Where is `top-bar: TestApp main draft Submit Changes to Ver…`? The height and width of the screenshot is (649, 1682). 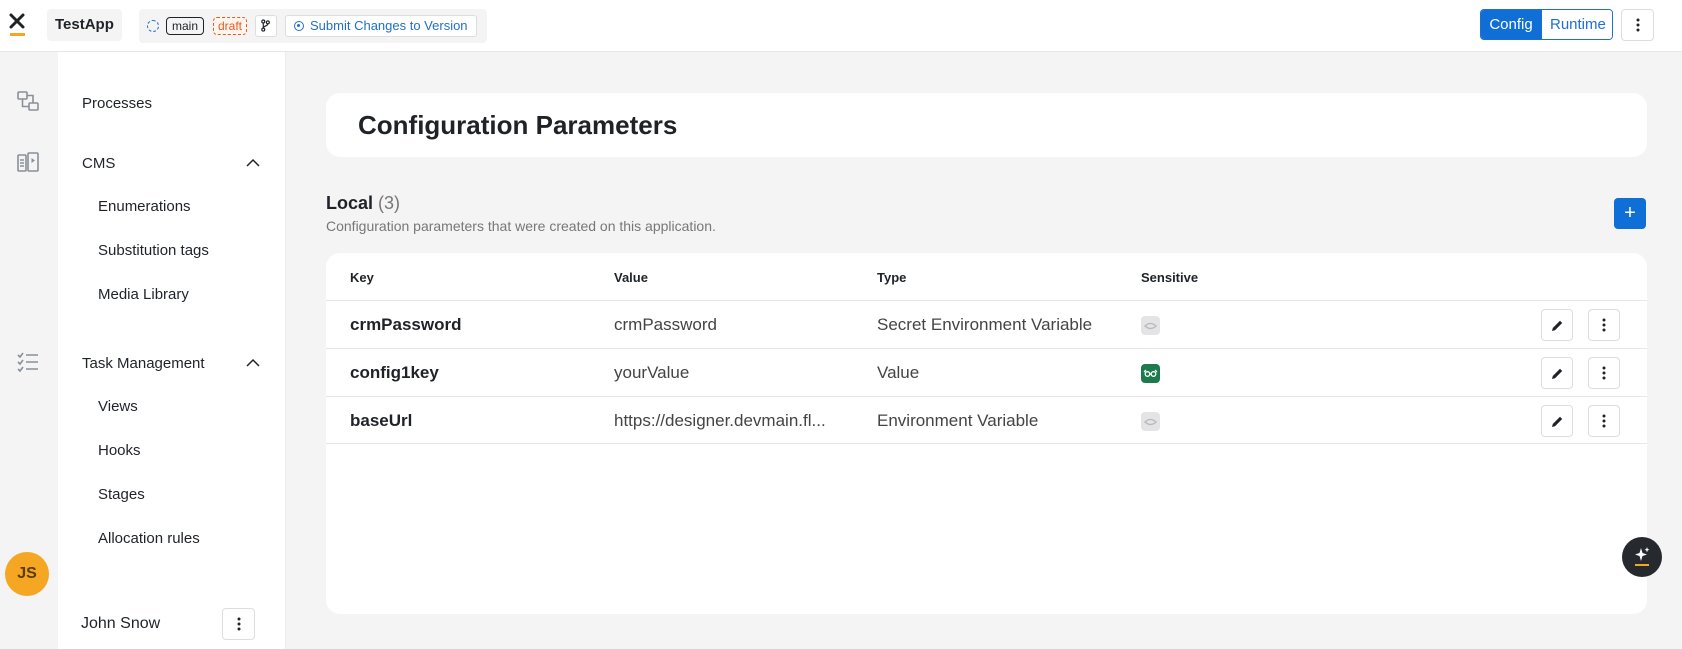 top-bar: TestApp main draft Submit Changes to Ver… is located at coordinates (841, 26).